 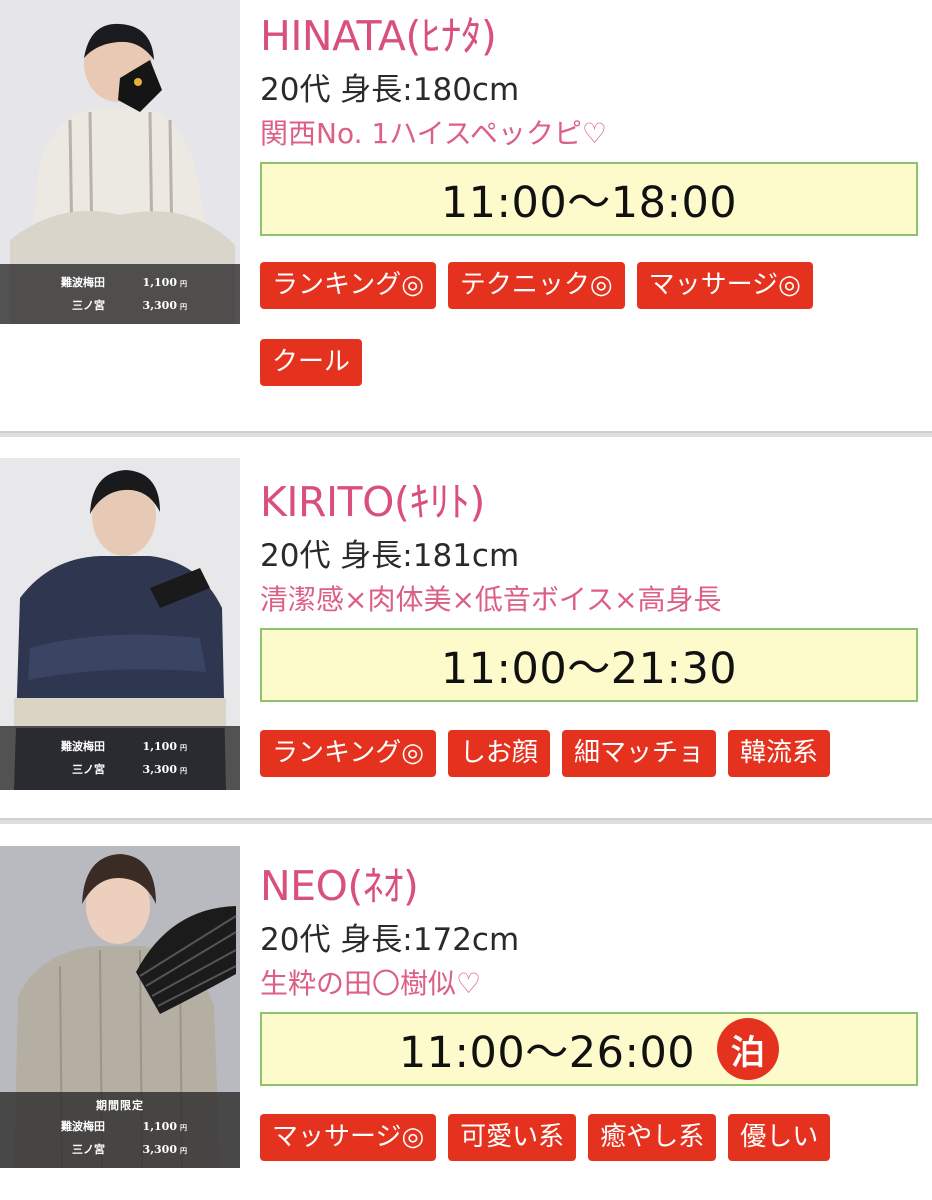 I want to click on work-hours: 11:00〜18:00, so click(x=589, y=203).